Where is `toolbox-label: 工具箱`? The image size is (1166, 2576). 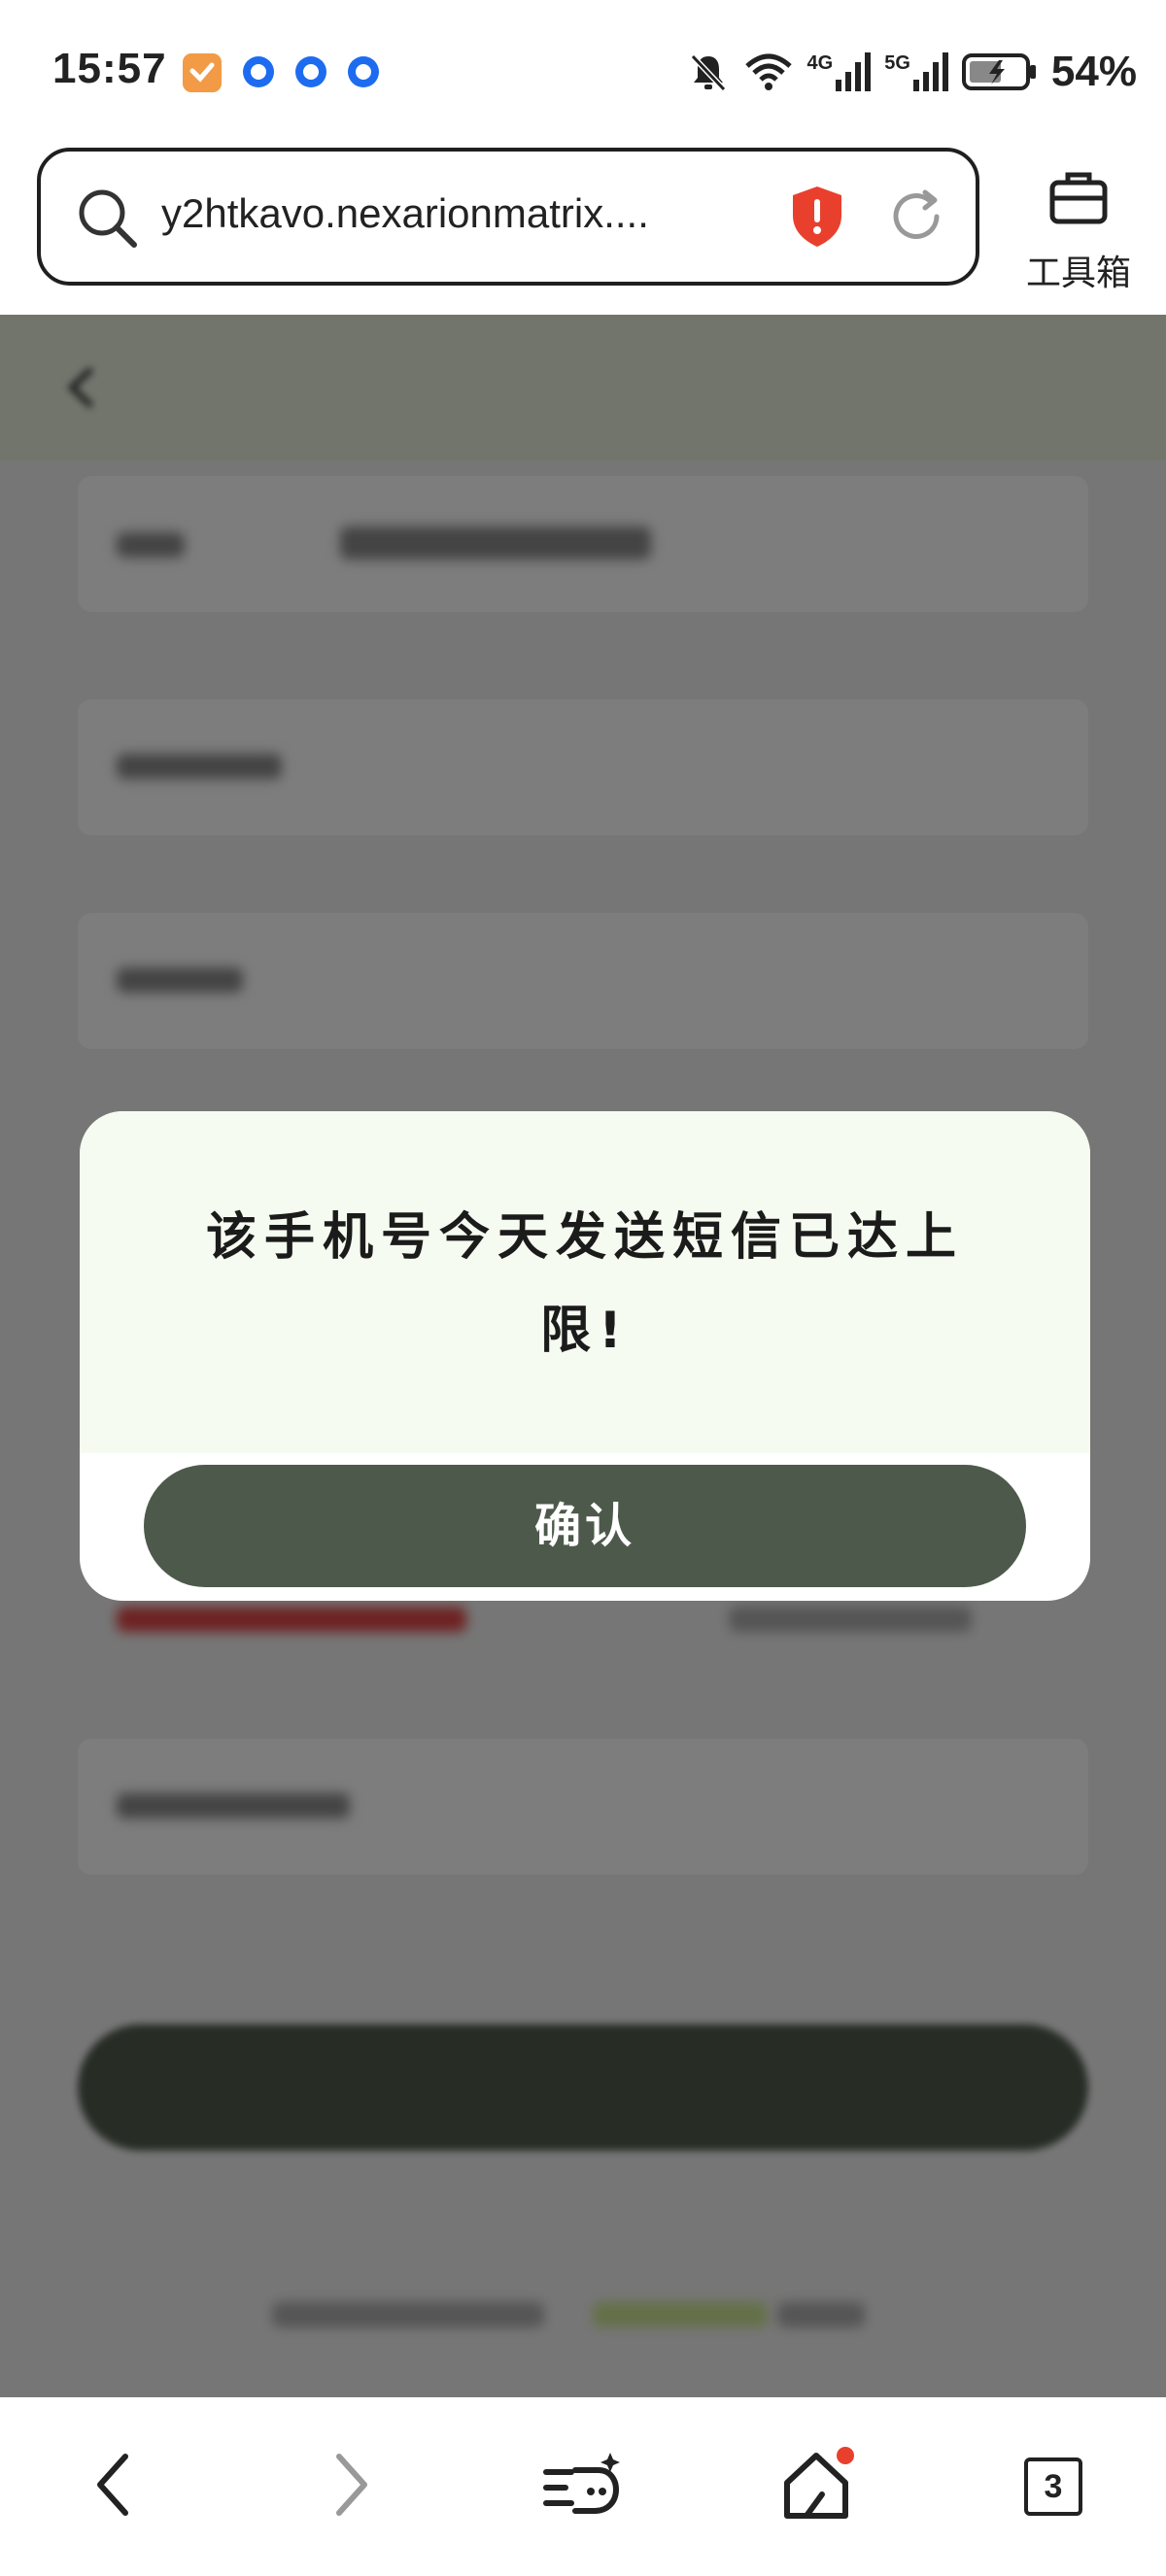
toolbox-label: 工具箱 is located at coordinates (1078, 273).